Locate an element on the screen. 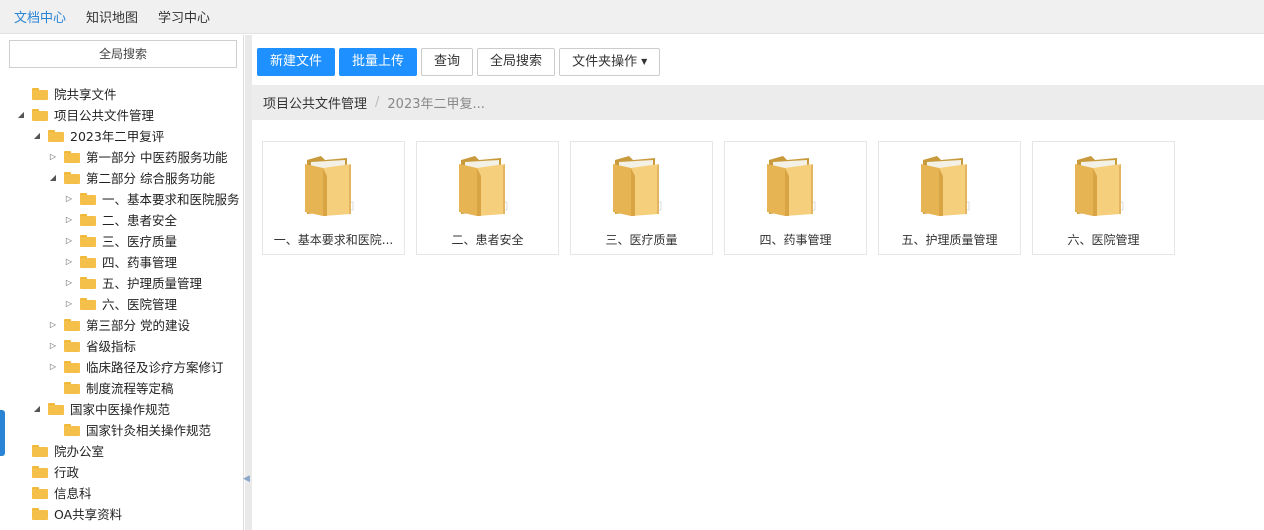  tree-node-label: 国家中医操作规范 is located at coordinates (120, 408).